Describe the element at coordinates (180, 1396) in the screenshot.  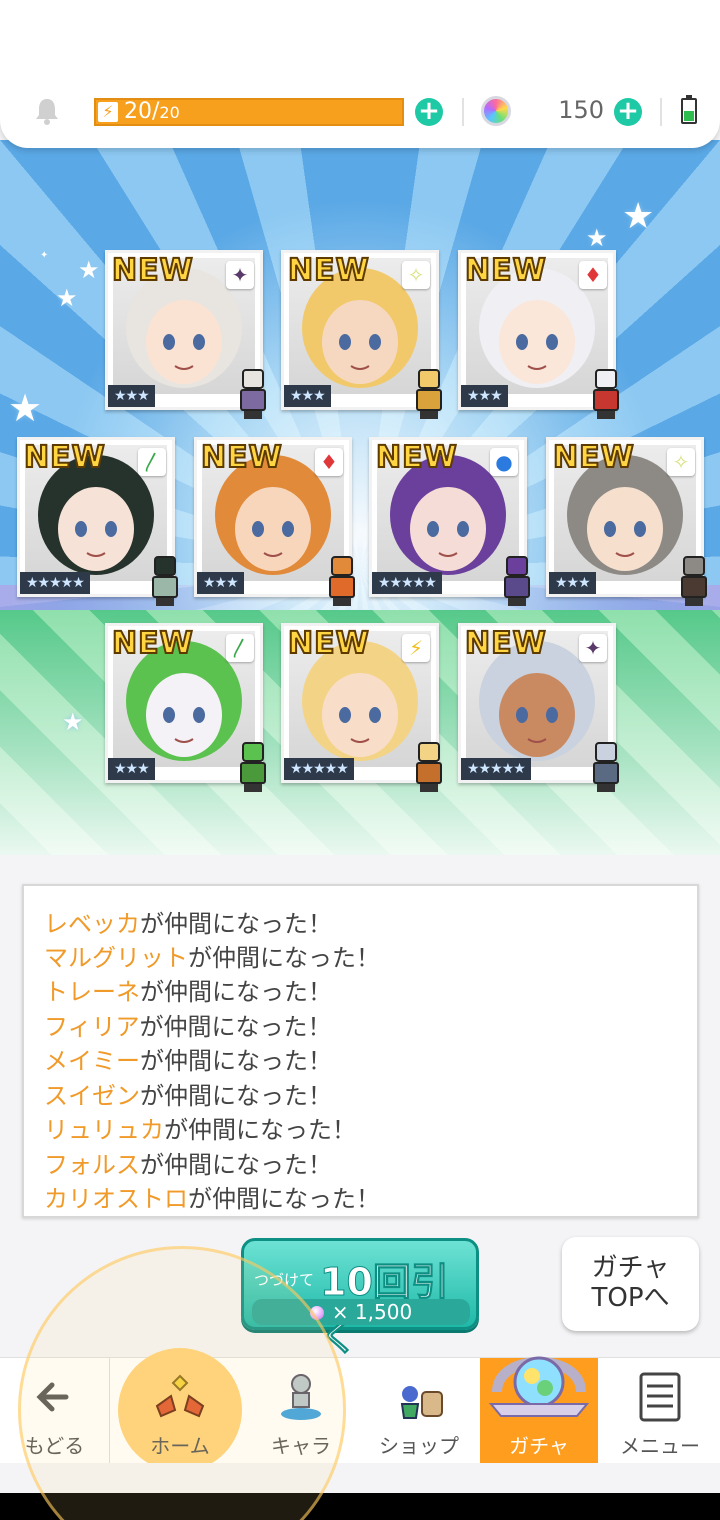
I see `home-icon` at that location.